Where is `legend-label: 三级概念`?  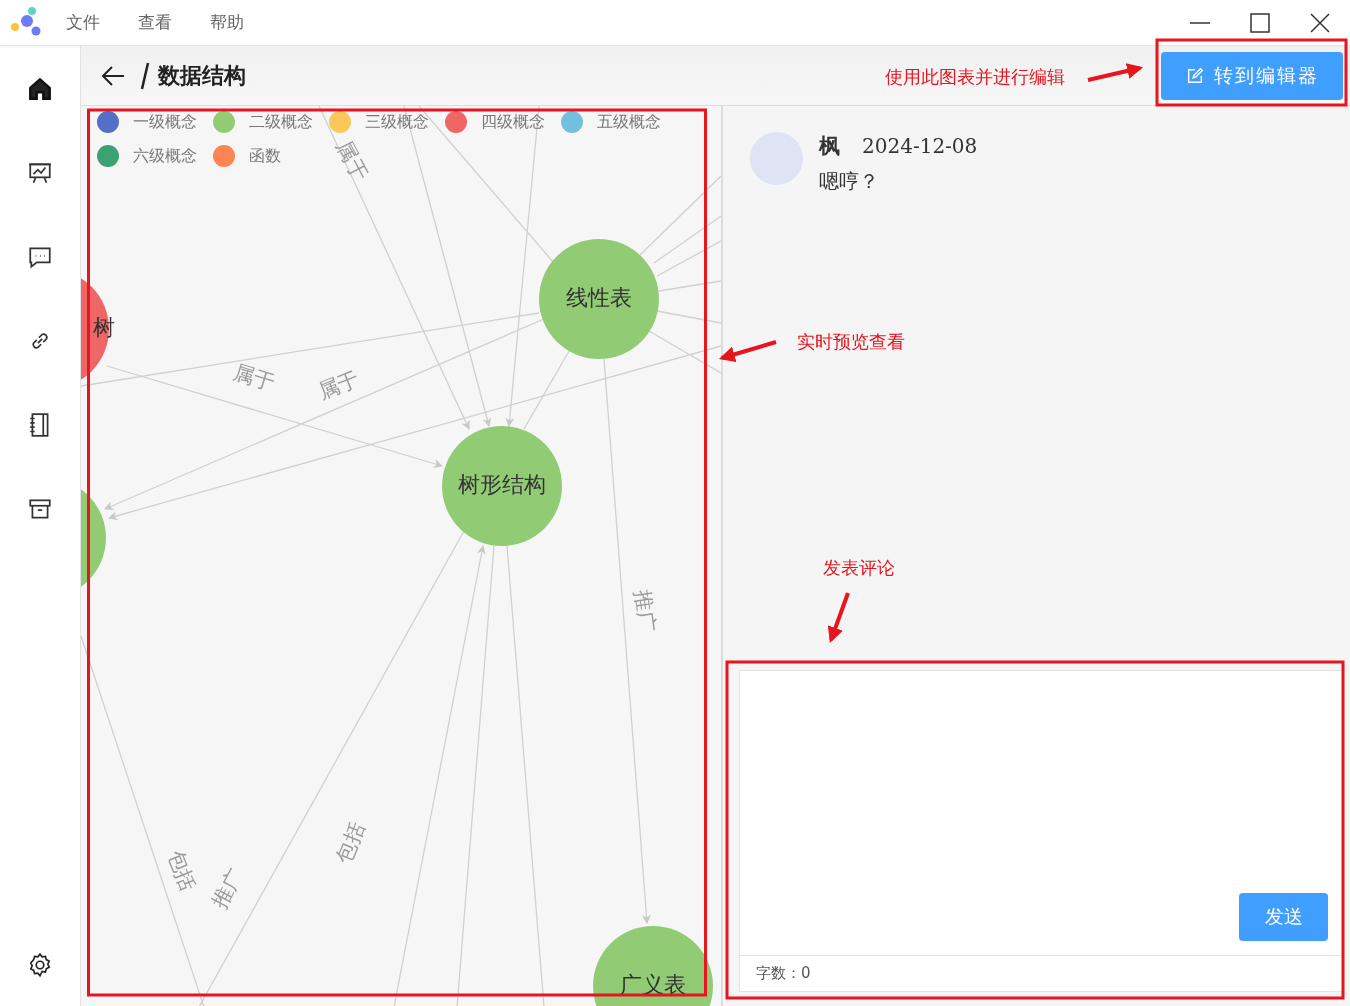
legend-label: 三级概念 is located at coordinates (397, 122).